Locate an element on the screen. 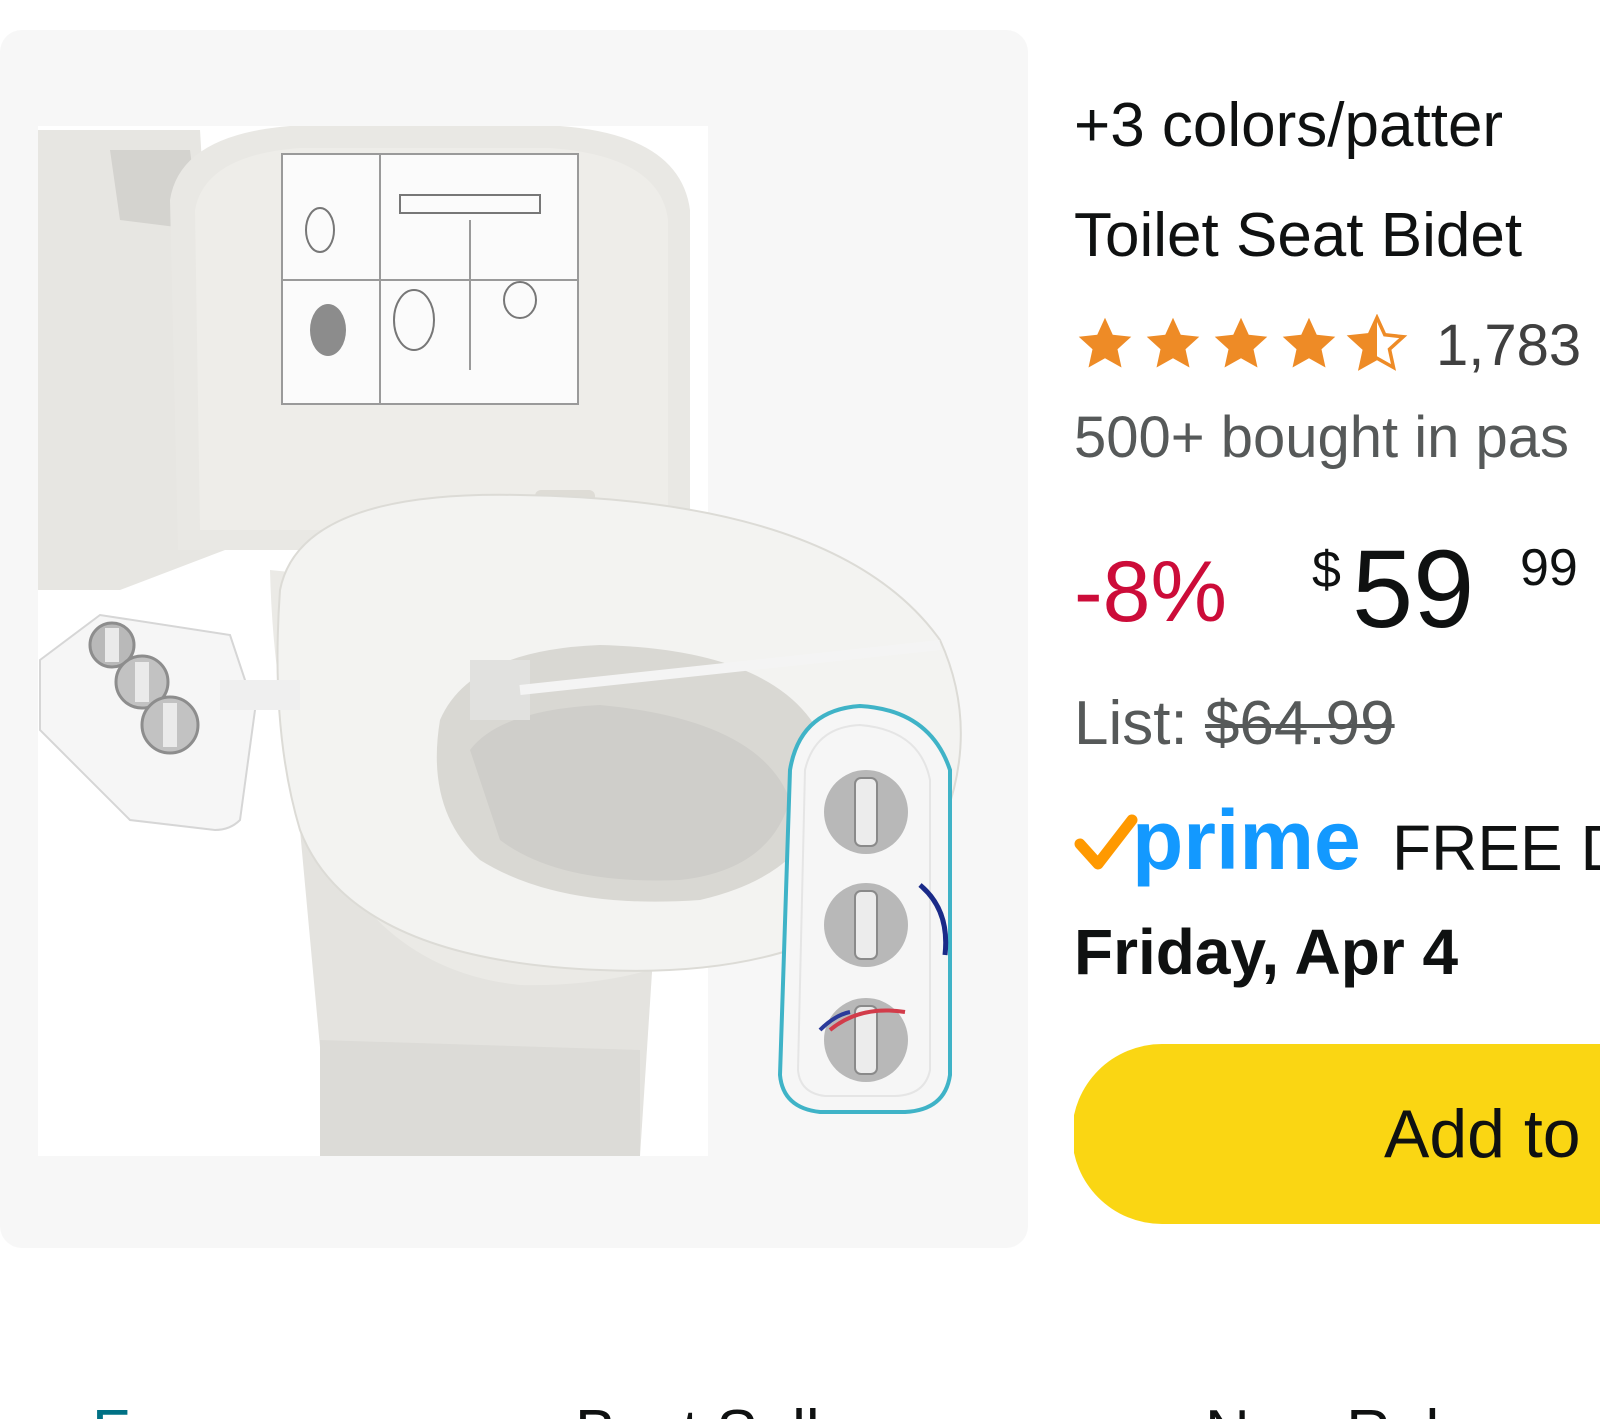  price-fraction: 99 is located at coordinates (1549, 568).